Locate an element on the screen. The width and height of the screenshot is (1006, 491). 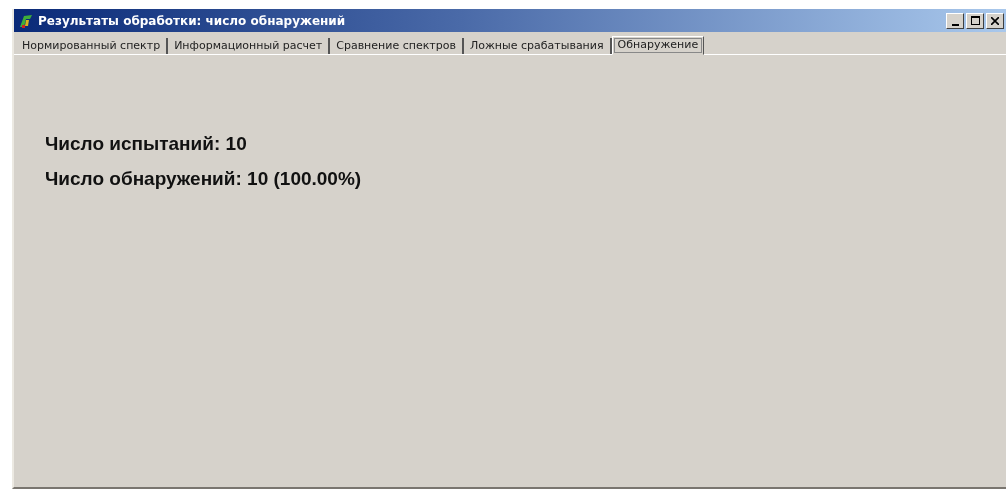
result-text: Число обнаружений: 10 (100.00%) is located at coordinates (204, 179).